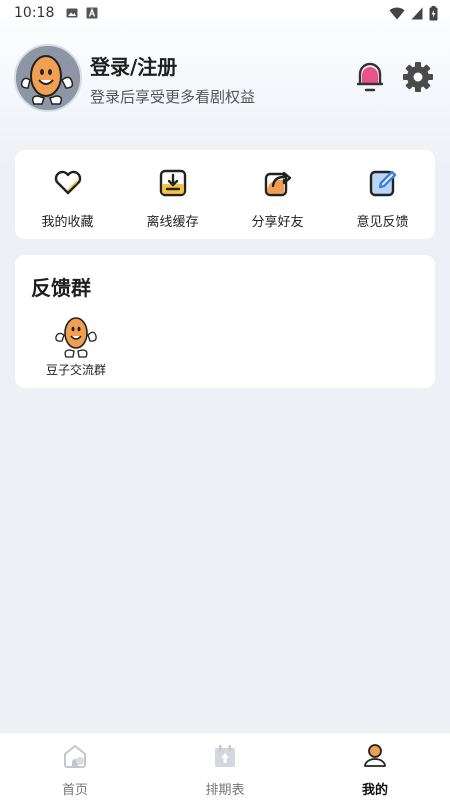  I want to click on calendar-icon, so click(225, 756).